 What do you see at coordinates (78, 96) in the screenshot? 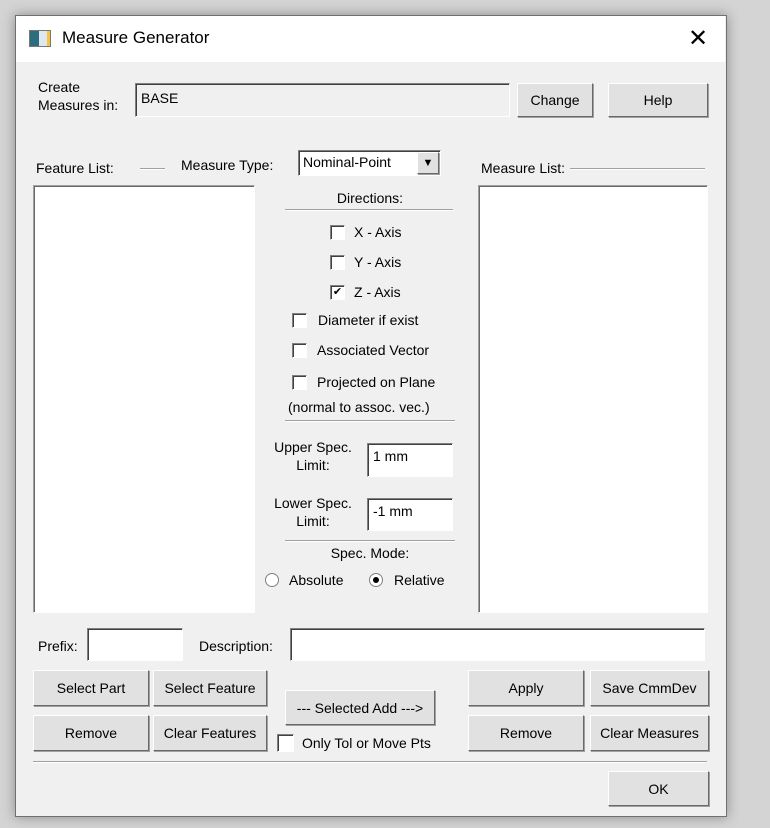
I see `create-in-label: Create Measures in:` at bounding box center [78, 96].